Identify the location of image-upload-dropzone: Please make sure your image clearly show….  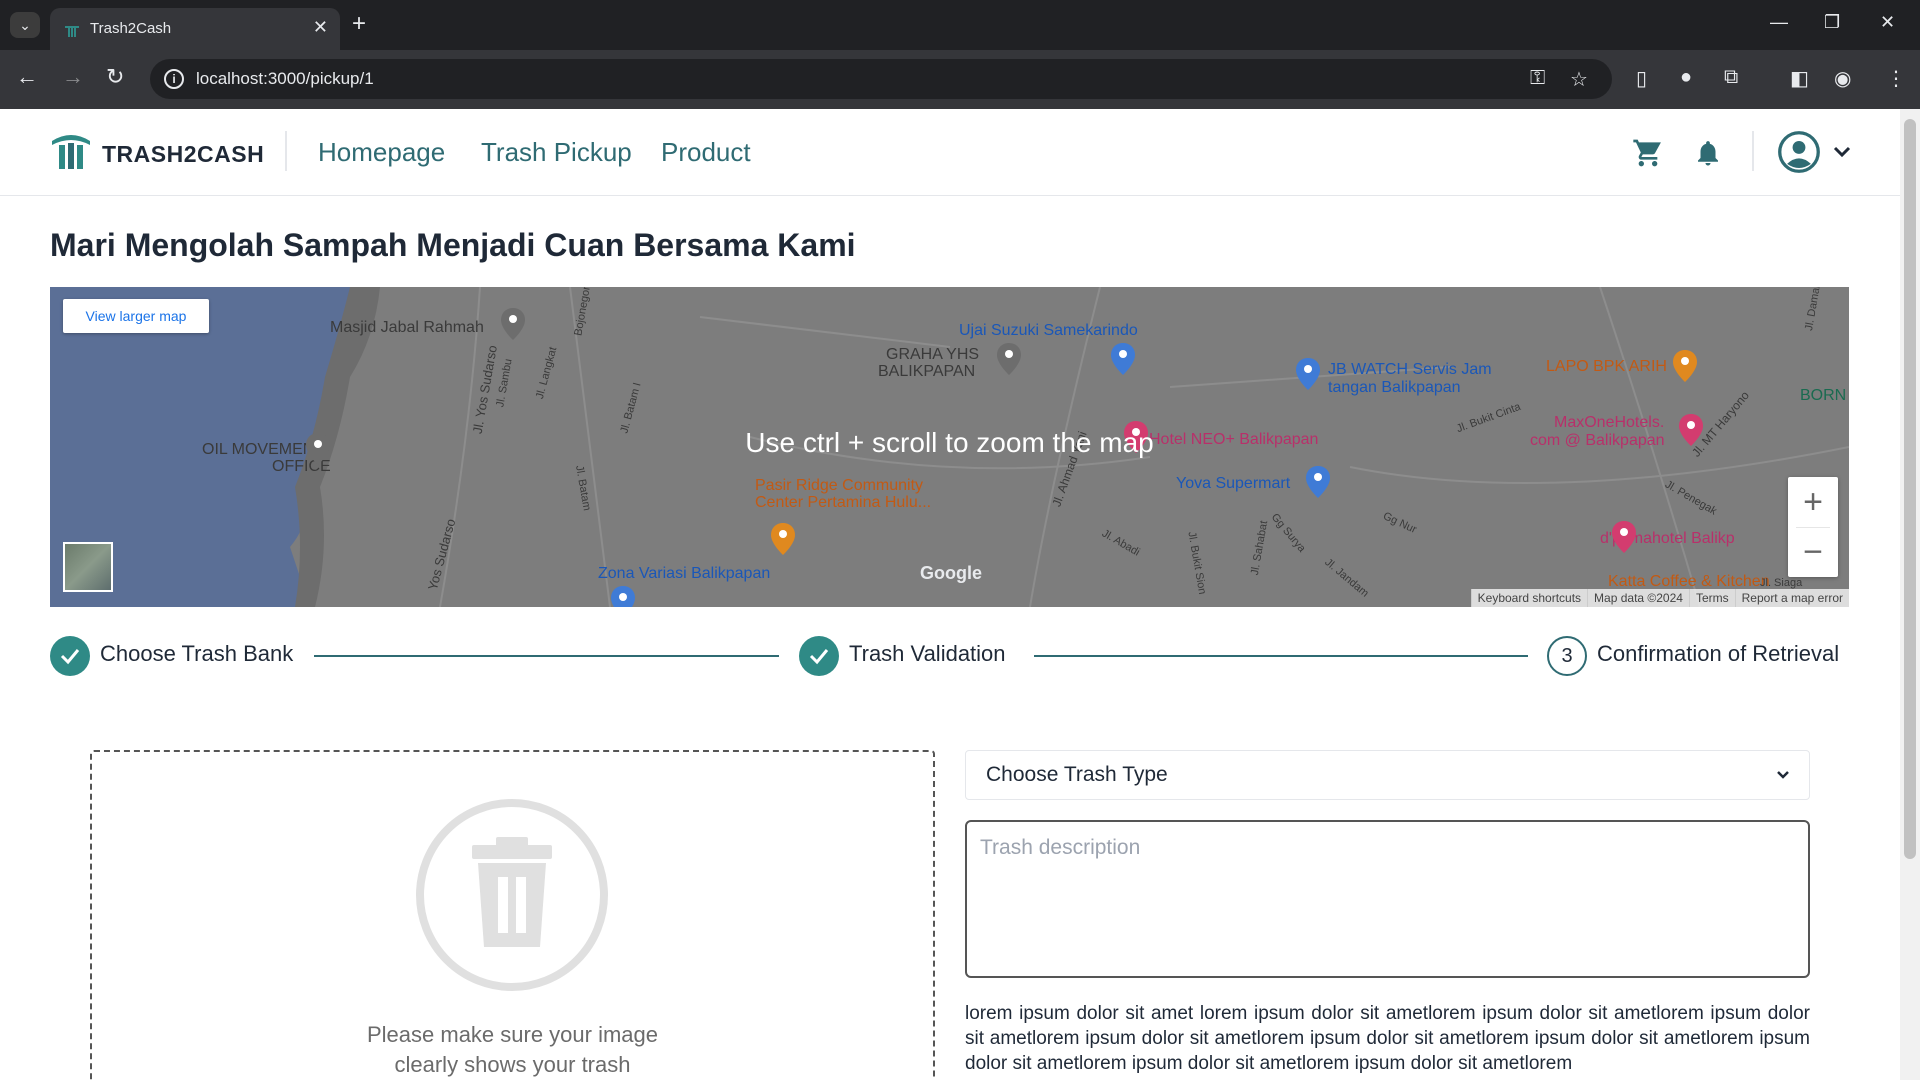
(512, 915).